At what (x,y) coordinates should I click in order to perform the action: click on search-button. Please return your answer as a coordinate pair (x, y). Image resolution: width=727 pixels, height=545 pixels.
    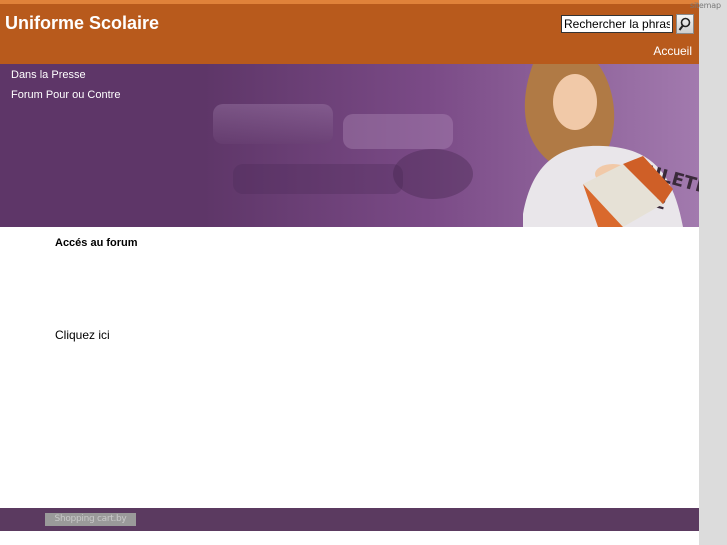
    Looking at the image, I should click on (685, 24).